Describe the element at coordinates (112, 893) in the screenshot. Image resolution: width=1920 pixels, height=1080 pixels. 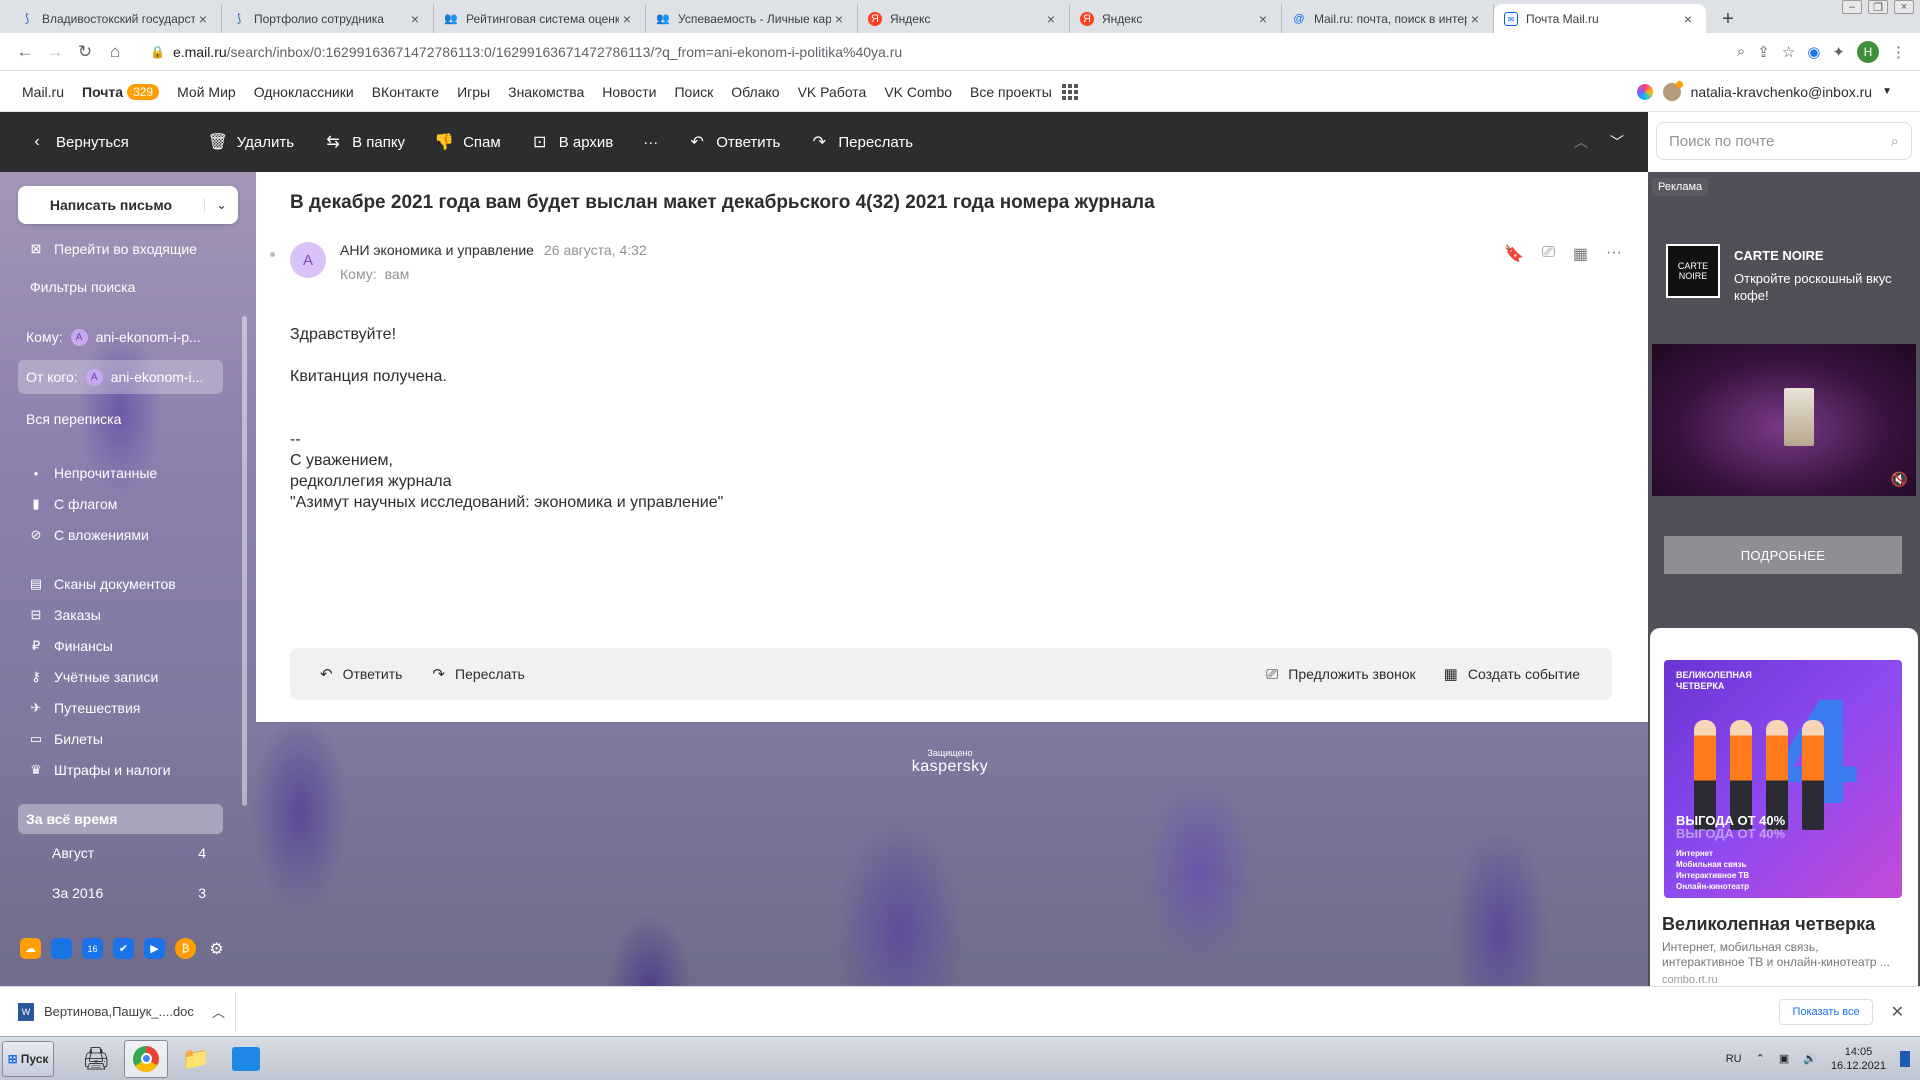
I see `period-item: За 2016 3` at that location.